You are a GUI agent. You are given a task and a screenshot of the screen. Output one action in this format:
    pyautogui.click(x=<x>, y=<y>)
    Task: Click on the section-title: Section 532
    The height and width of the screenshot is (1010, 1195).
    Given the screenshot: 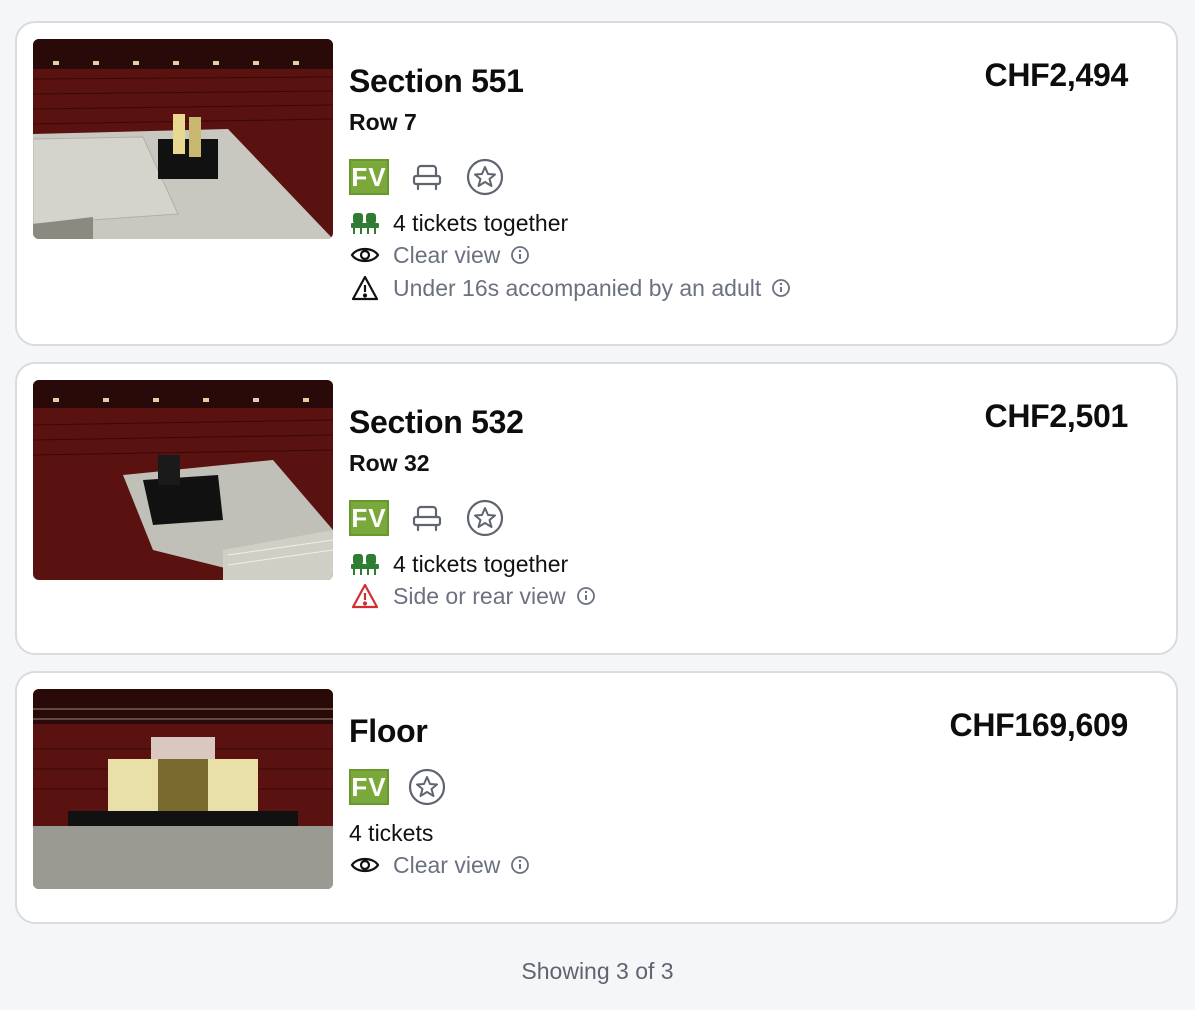 What is the action you would take?
    pyautogui.click(x=436, y=422)
    